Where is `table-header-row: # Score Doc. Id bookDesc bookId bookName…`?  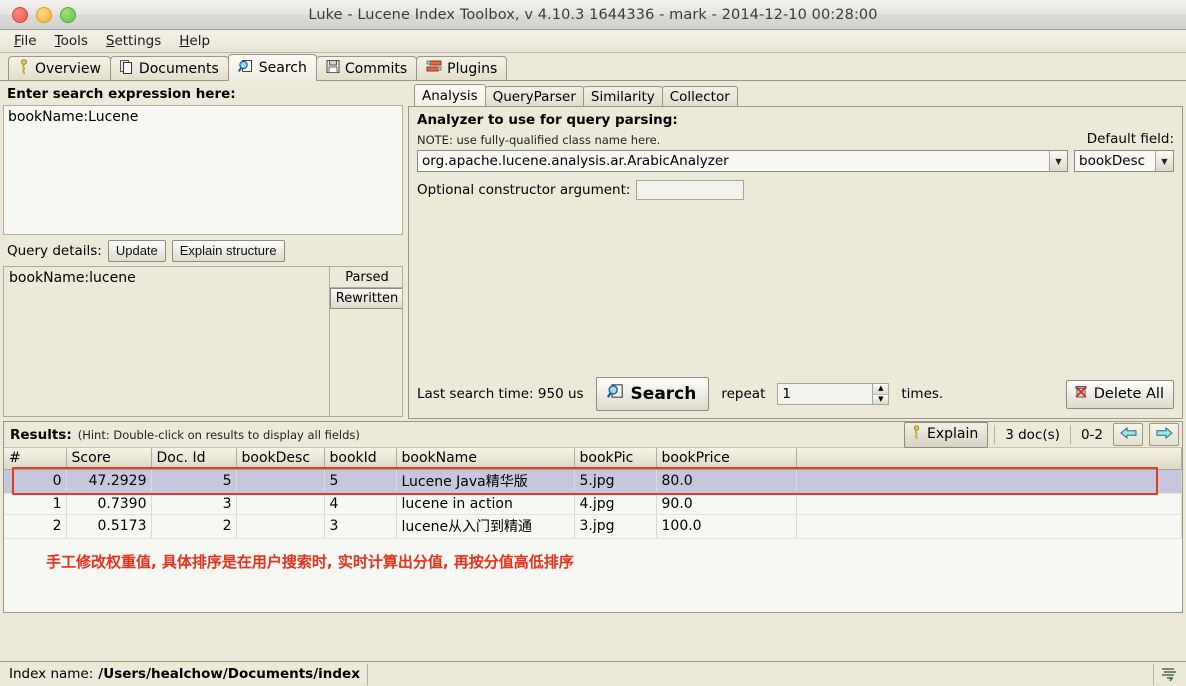
table-header-row: # Score Doc. Id bookDesc bookId bookName… is located at coordinates (593, 459).